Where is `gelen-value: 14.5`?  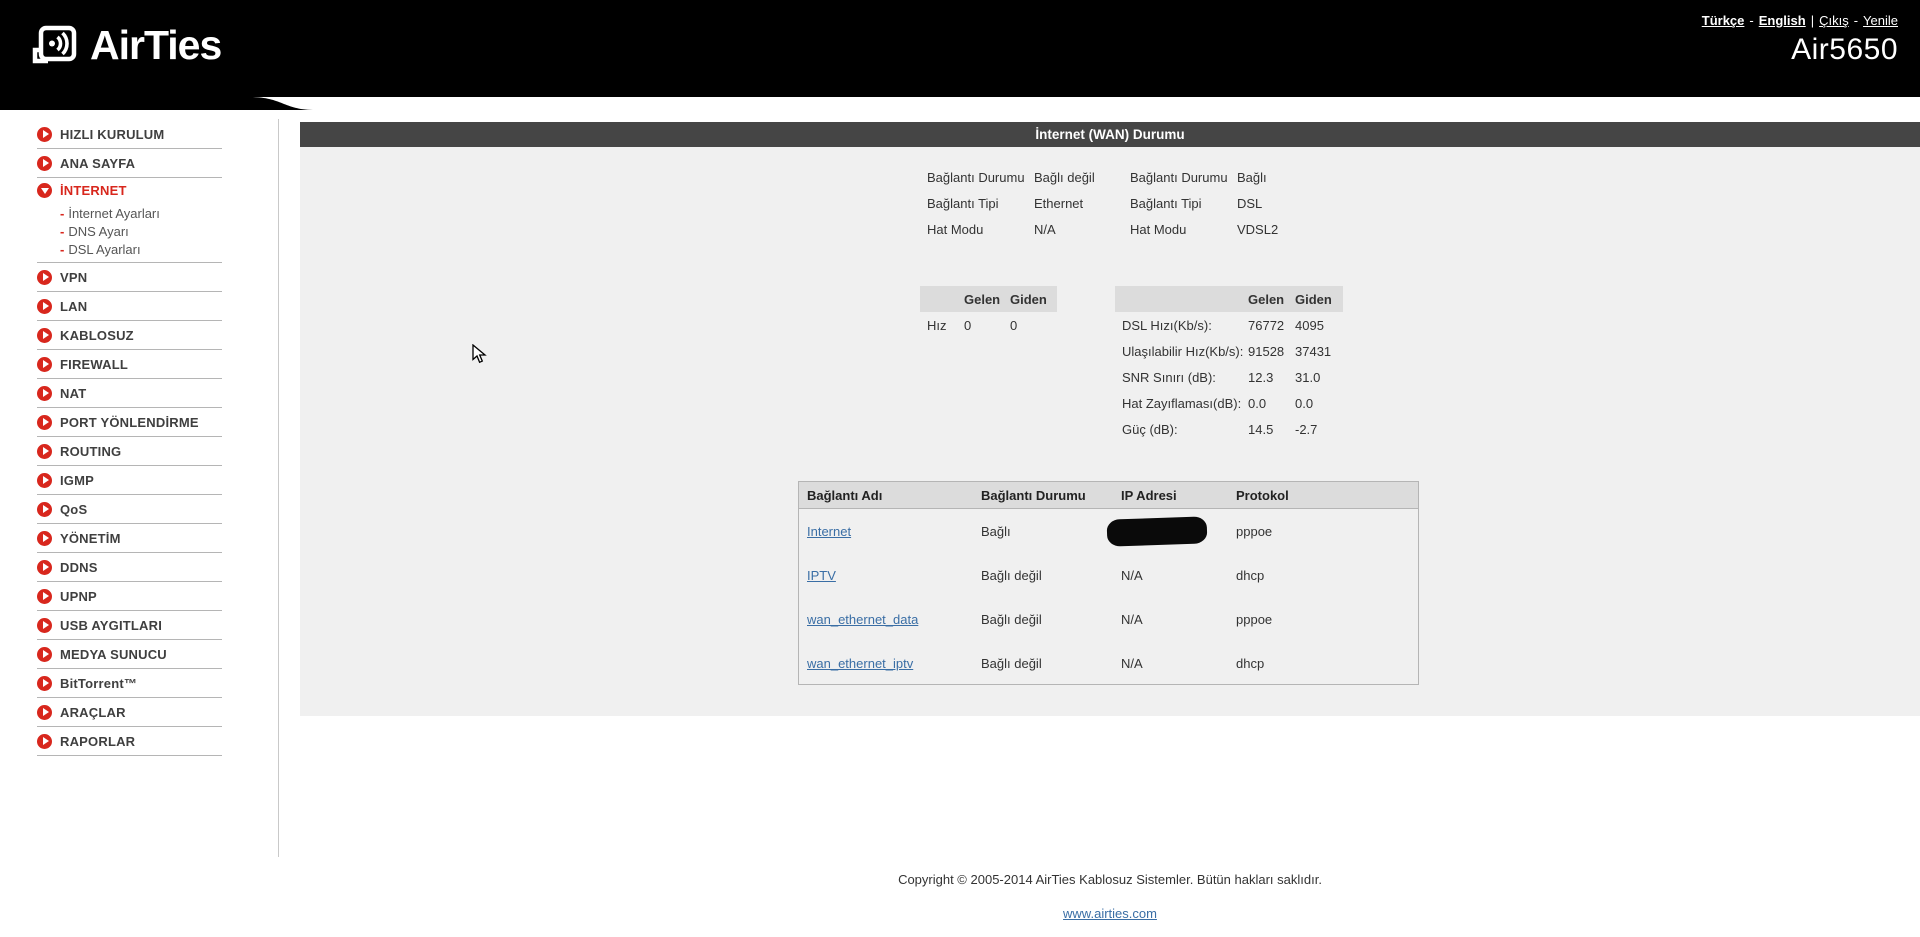
gelen-value: 14.5 is located at coordinates (1261, 429).